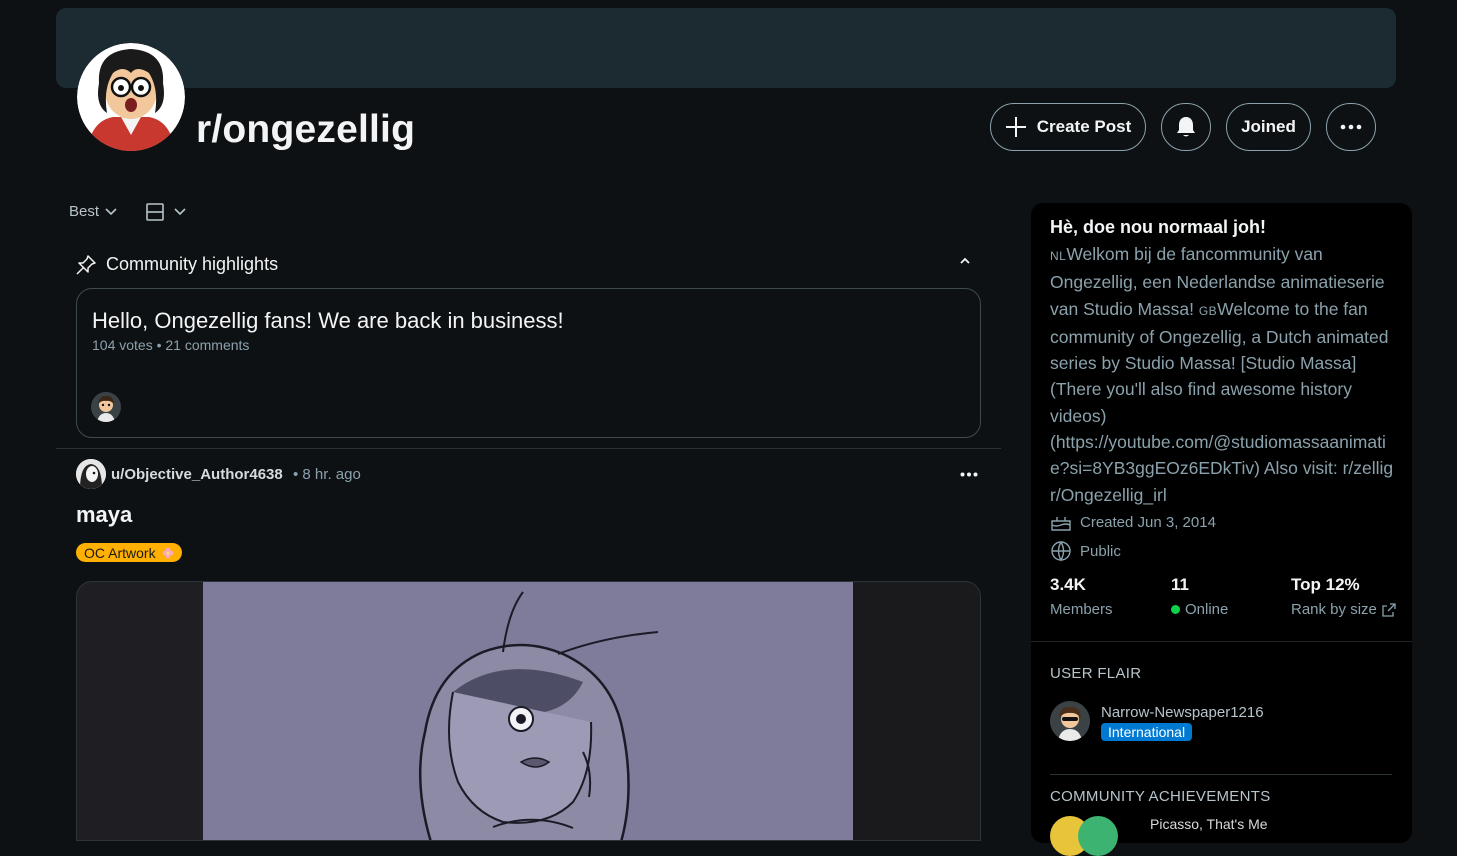  What do you see at coordinates (104, 515) in the screenshot?
I see `post-title: maya` at bounding box center [104, 515].